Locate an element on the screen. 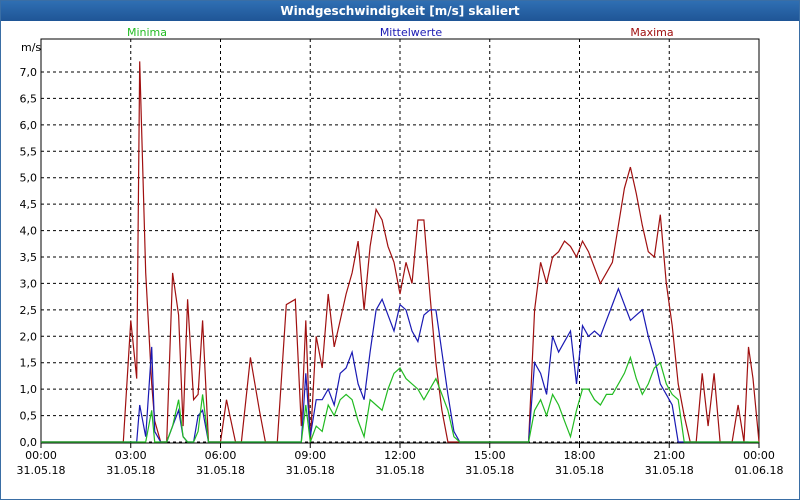 This screenshot has width=800, height=500. y-tick-label: 2,0 is located at coordinates (29, 336).